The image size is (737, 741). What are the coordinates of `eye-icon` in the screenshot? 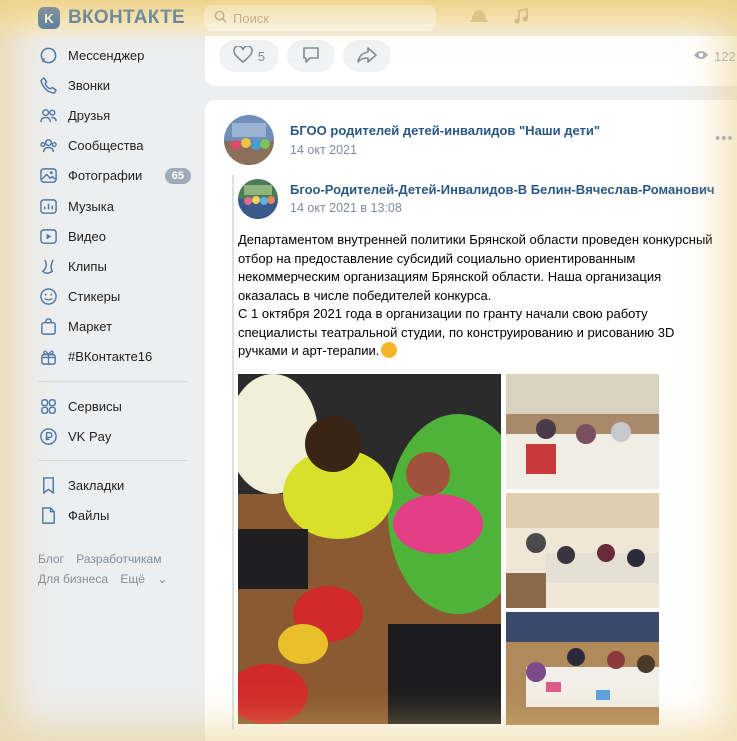 It's located at (701, 56).